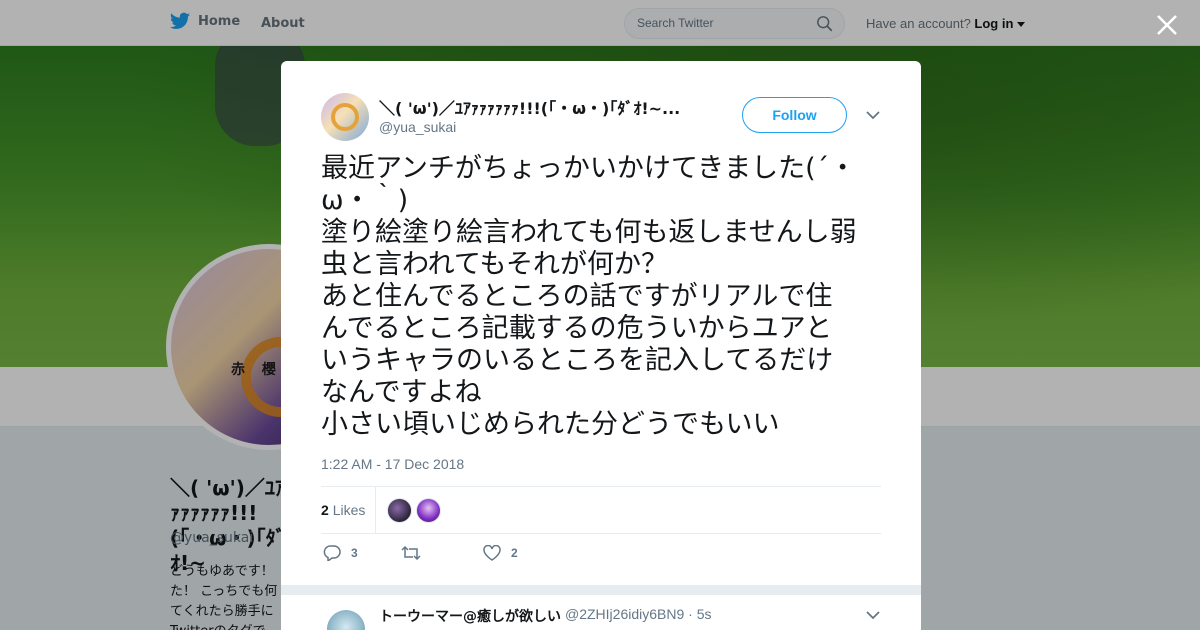 Image resolution: width=1200 pixels, height=630 pixels. What do you see at coordinates (577, 328) in the screenshot?
I see `tweet-text-line: んでるところ記載するの危ういからユアと` at bounding box center [577, 328].